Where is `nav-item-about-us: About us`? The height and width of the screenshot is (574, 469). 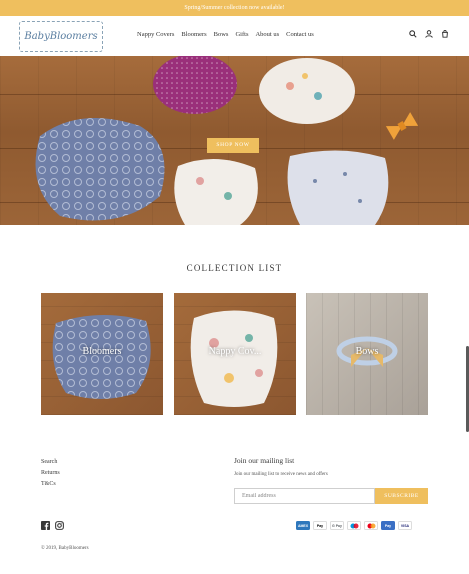
nav-item-about-us: About us is located at coordinates (267, 34).